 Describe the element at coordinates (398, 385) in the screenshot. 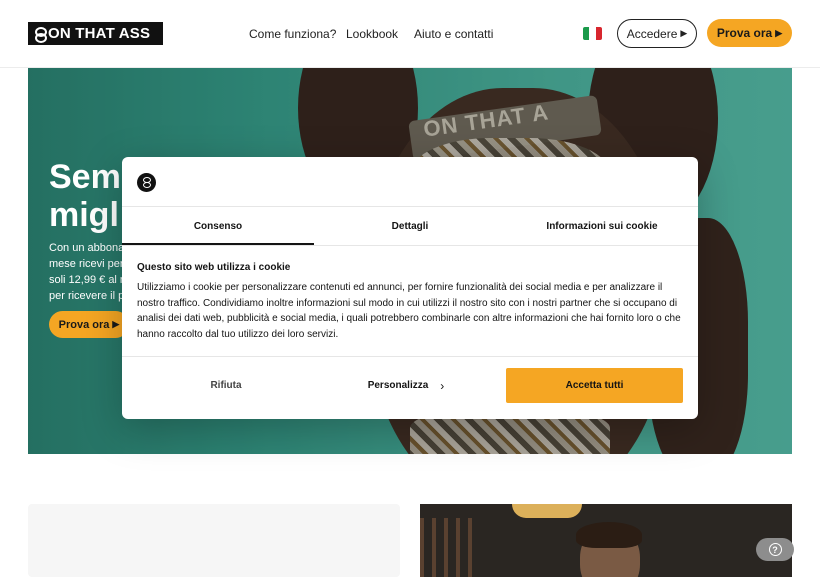

I see `customize-label: Personalizza` at that location.